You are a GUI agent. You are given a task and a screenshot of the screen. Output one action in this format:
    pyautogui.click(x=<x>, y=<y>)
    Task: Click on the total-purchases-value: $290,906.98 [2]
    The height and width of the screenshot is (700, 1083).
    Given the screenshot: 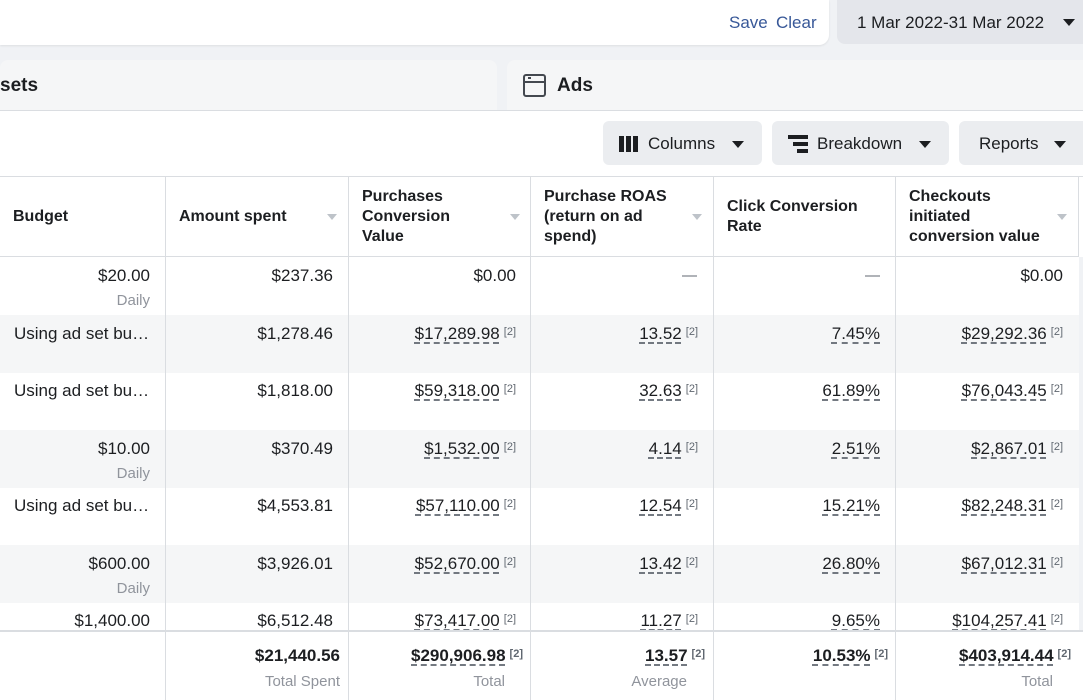 What is the action you would take?
    pyautogui.click(x=467, y=656)
    